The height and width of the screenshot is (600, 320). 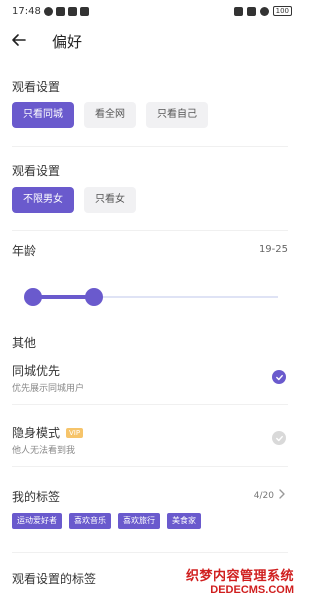 I want to click on other-label: 其他, so click(x=24, y=343).